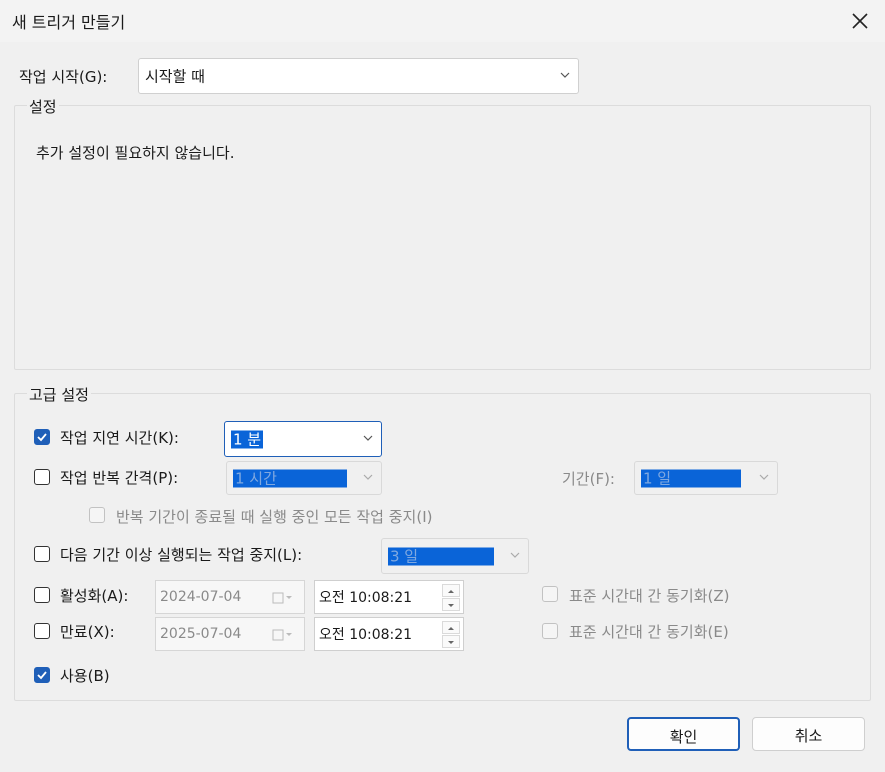 Image resolution: width=885 pixels, height=772 pixels. Describe the element at coordinates (550, 631) in the screenshot. I see `expire-sync-checkbox` at that location.